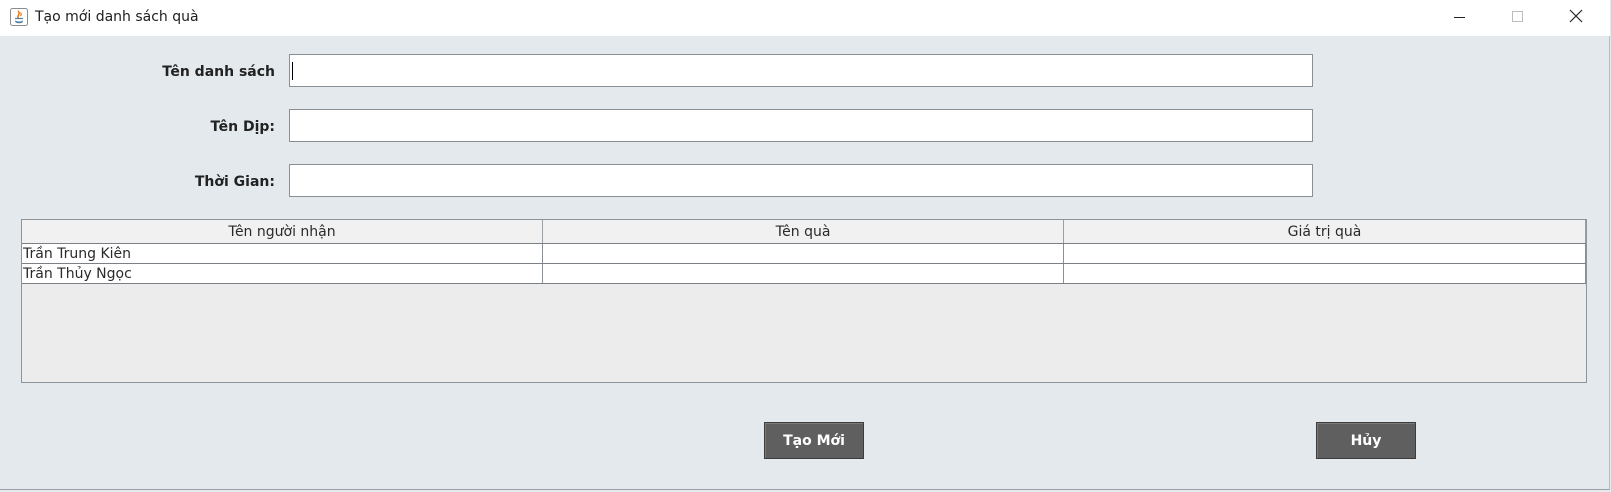 The height and width of the screenshot is (492, 1611). I want to click on maximize-button, so click(1518, 17).